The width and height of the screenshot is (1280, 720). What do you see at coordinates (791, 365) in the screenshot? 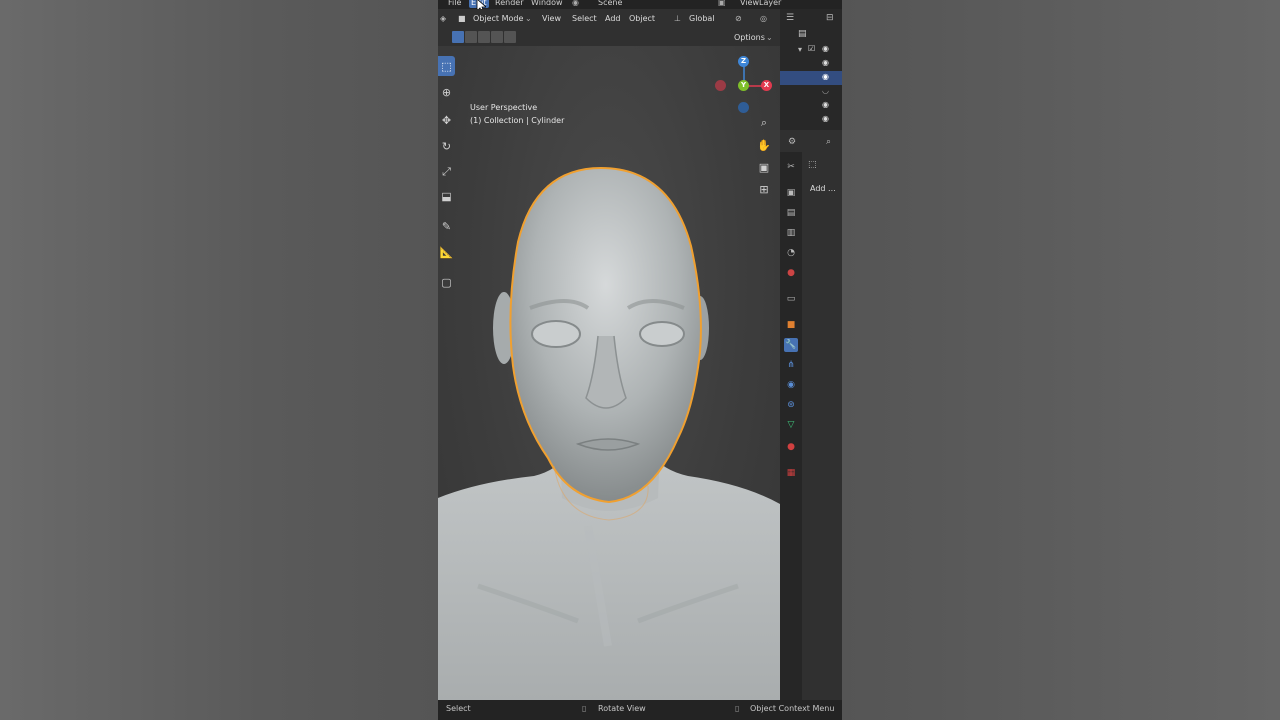
I see `particles-tab-icon: ⋔` at bounding box center [791, 365].